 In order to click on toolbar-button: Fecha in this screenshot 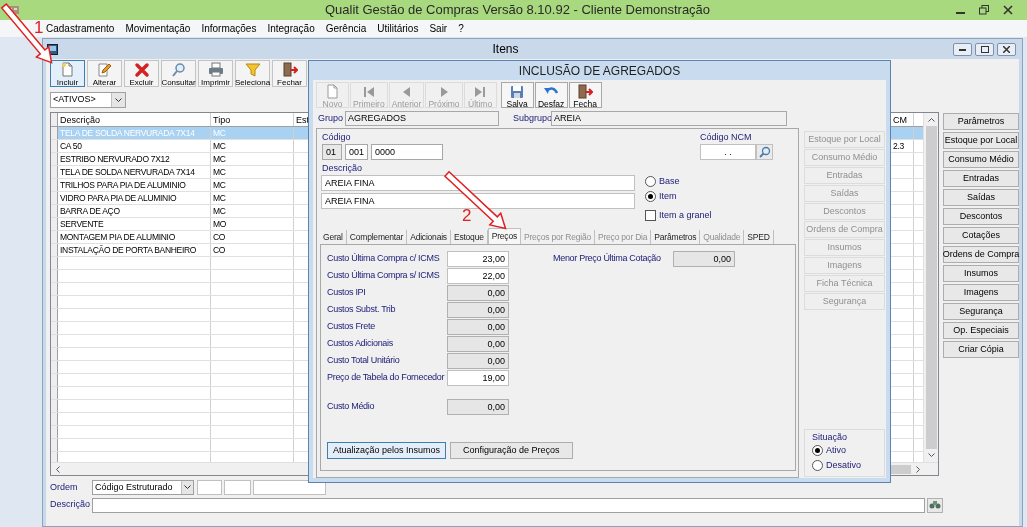, I will do `click(585, 95)`.